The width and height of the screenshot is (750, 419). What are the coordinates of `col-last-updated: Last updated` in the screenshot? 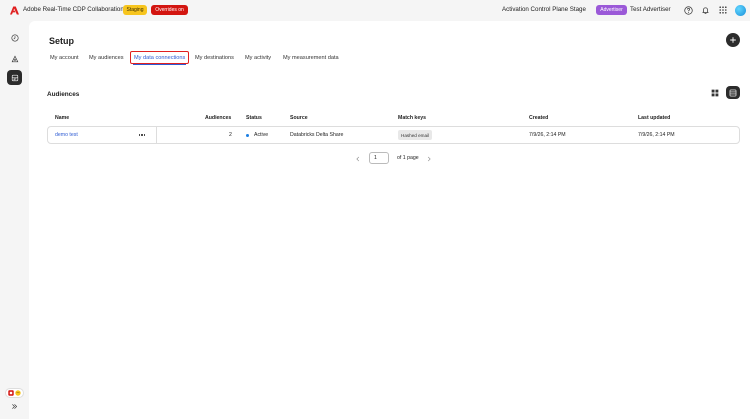 It's located at (654, 118).